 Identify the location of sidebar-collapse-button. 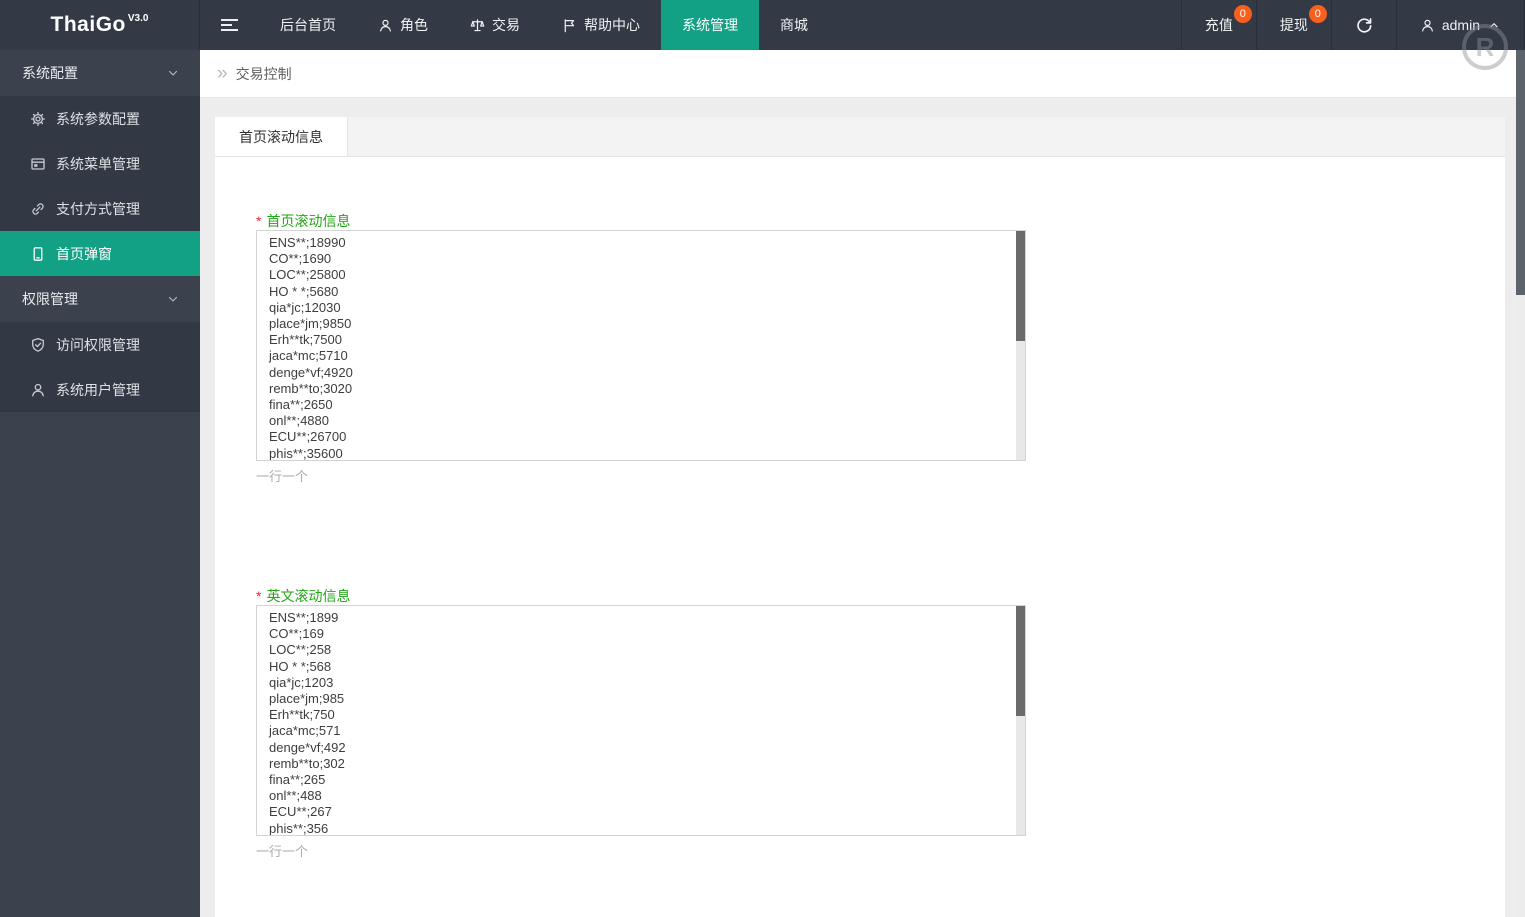
(229, 25).